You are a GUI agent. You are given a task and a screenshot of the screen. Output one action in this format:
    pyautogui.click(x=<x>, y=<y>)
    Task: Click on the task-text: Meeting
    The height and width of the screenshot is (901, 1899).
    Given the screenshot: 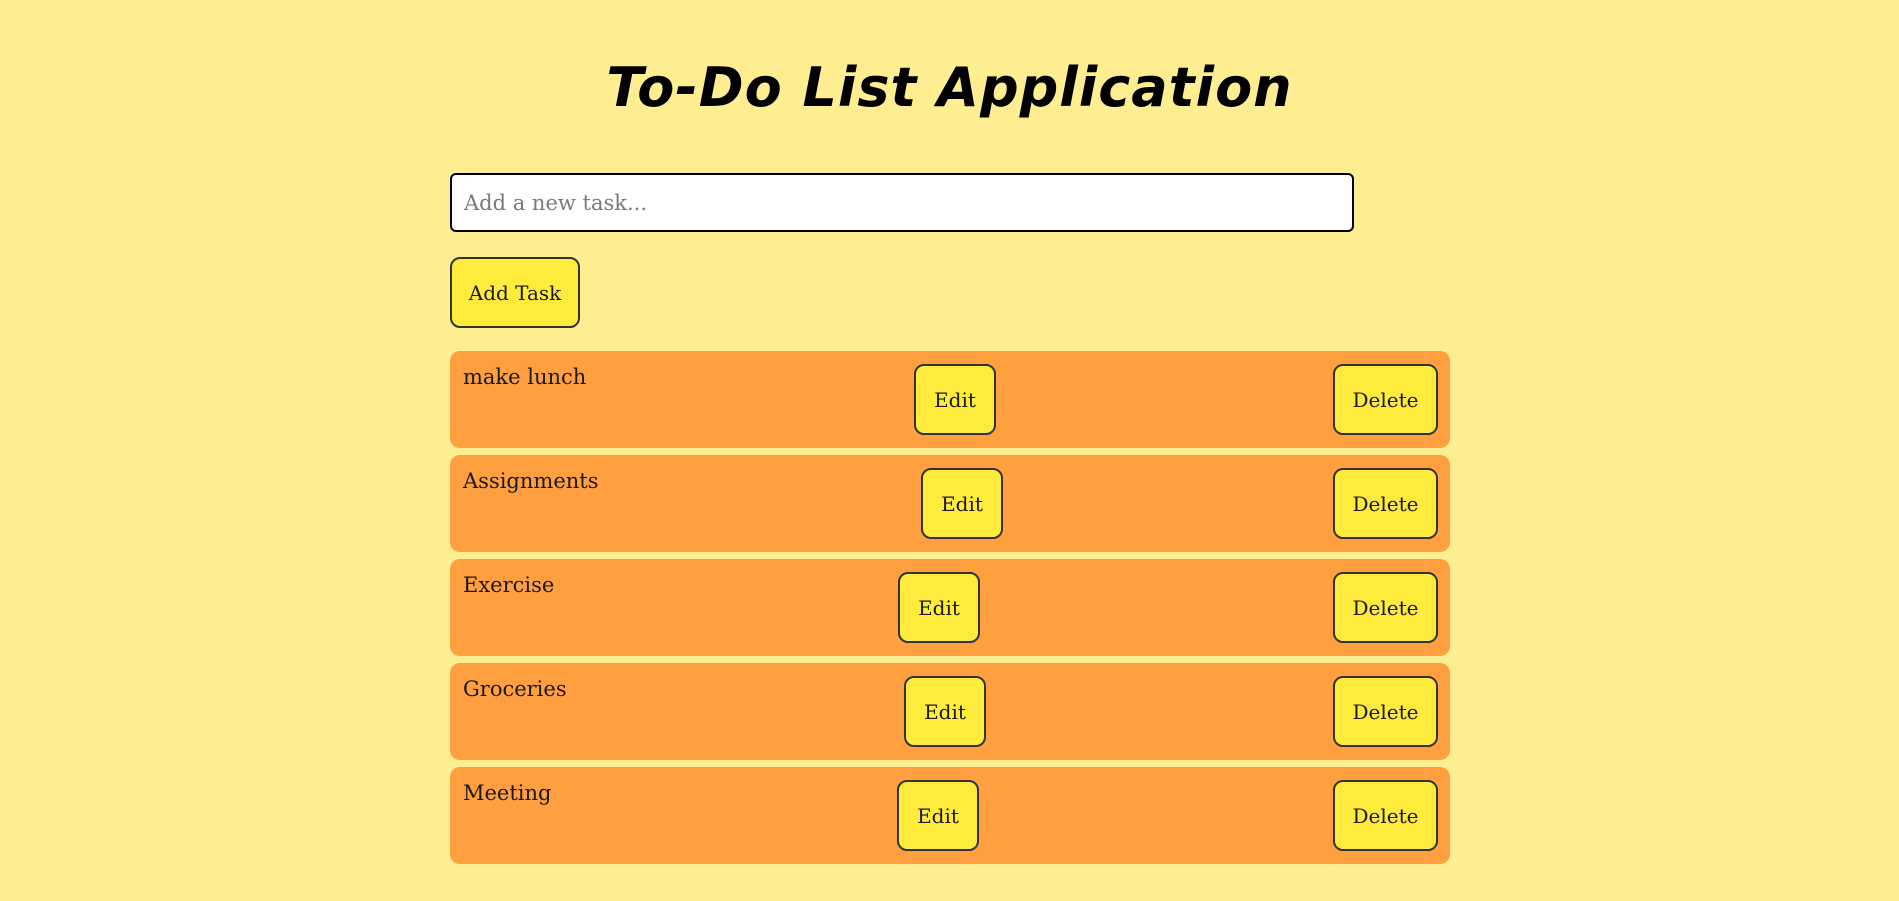 What is the action you would take?
    pyautogui.click(x=507, y=793)
    